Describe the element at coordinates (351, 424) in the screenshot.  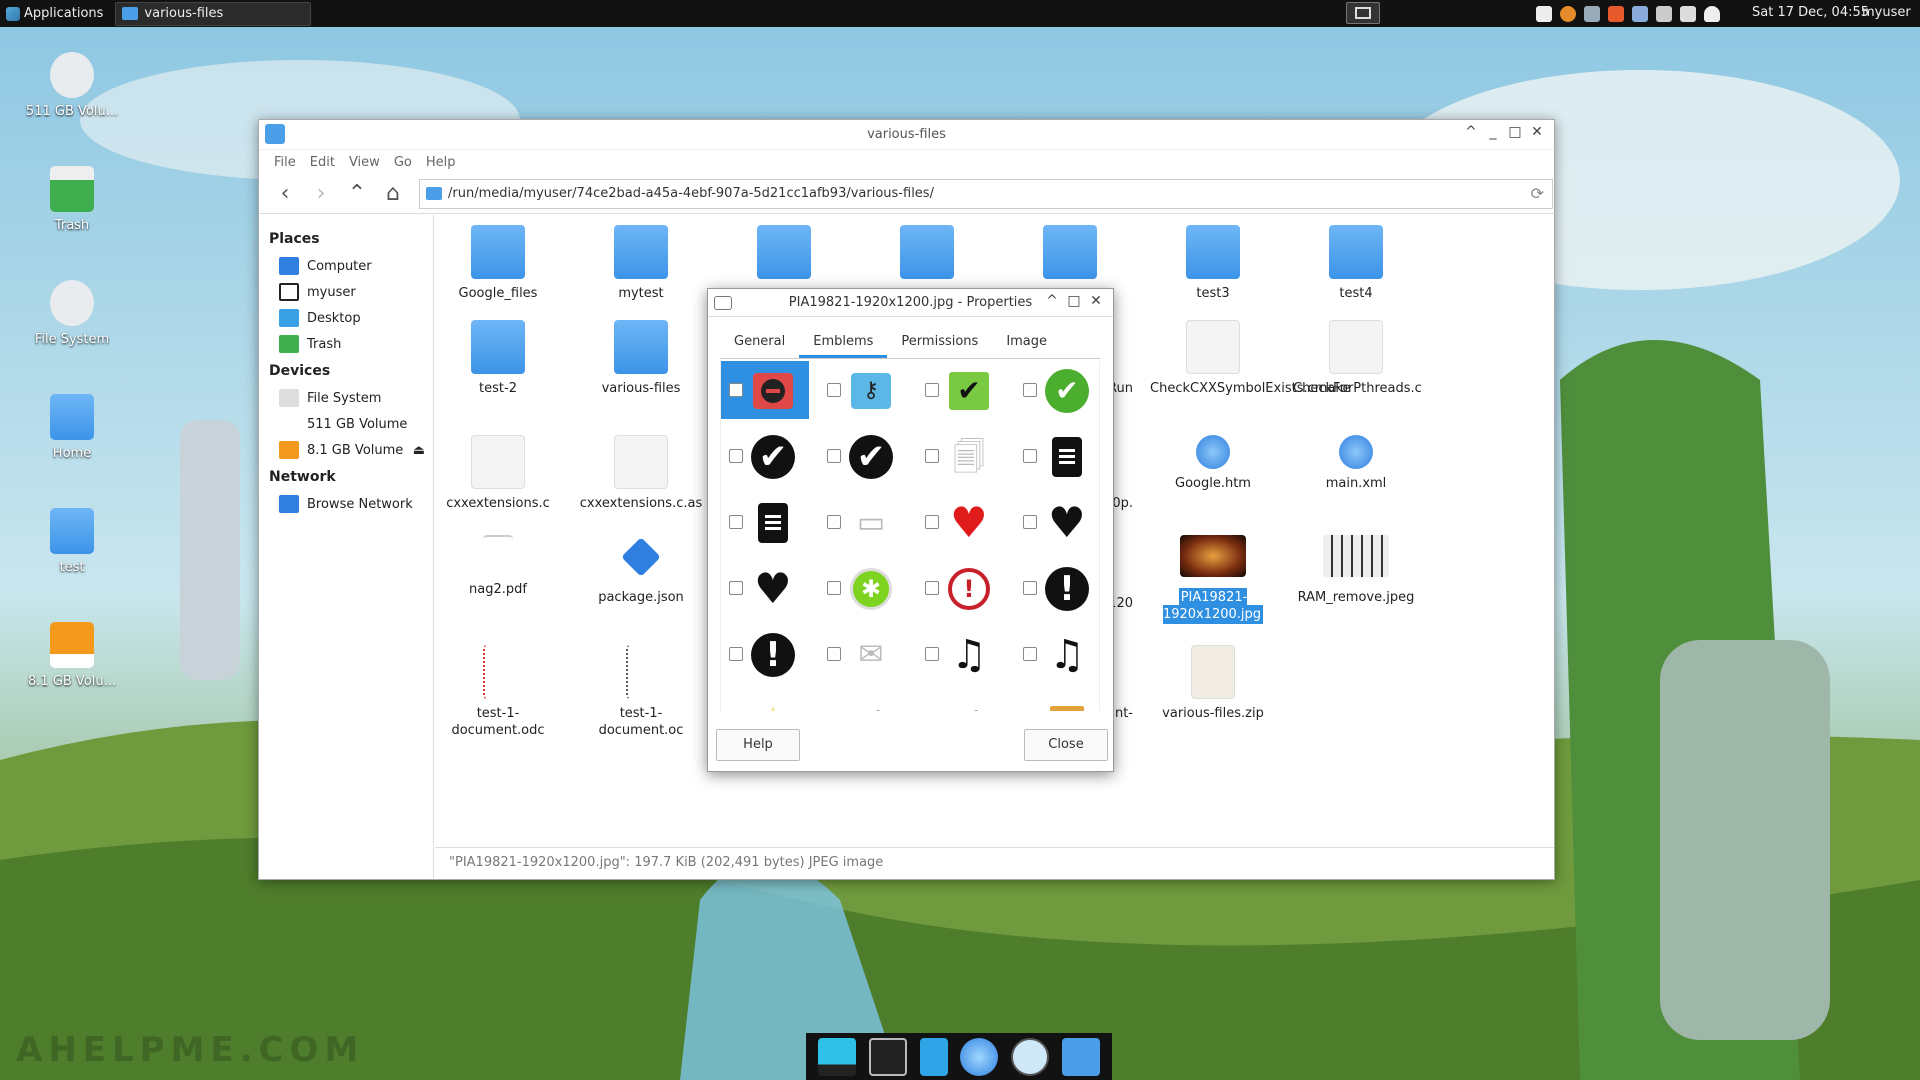
I see `sidebar-item-511gb: 511 GB Volume` at that location.